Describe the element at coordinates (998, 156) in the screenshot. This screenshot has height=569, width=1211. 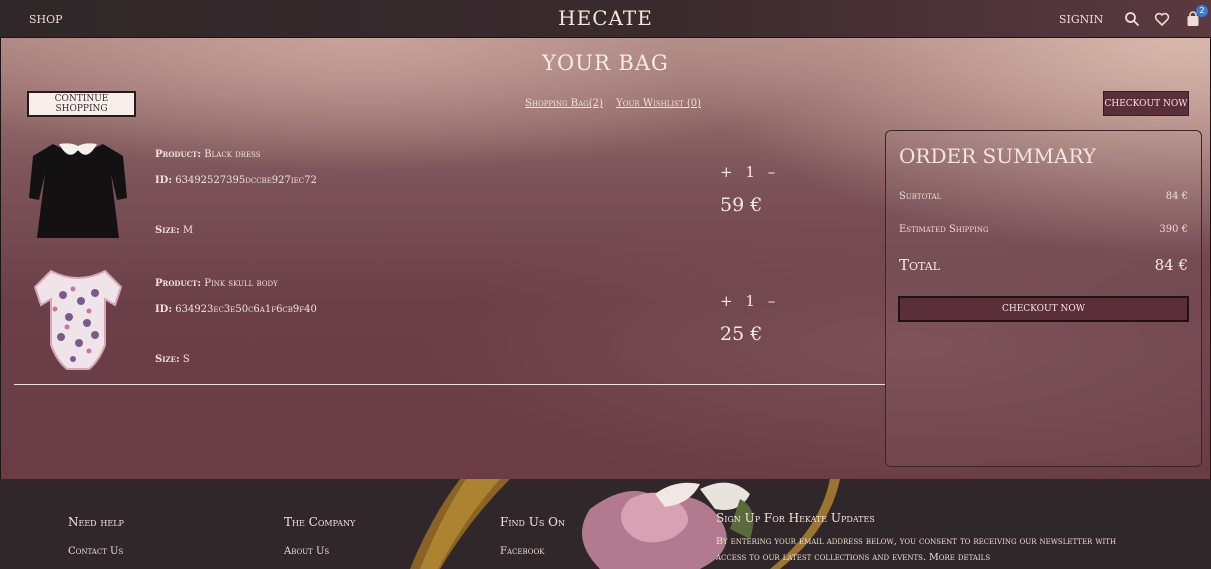
I see `order-summary-title: ORDER SUMMARY` at that location.